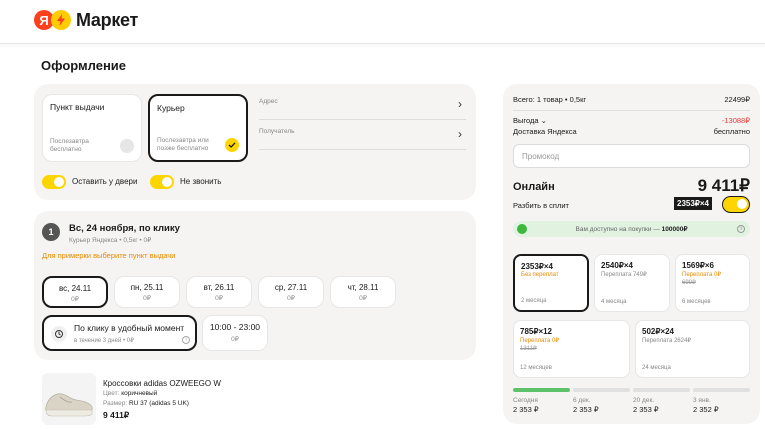 The height and width of the screenshot is (430, 765). What do you see at coordinates (631, 110) in the screenshot?
I see `divider` at bounding box center [631, 110].